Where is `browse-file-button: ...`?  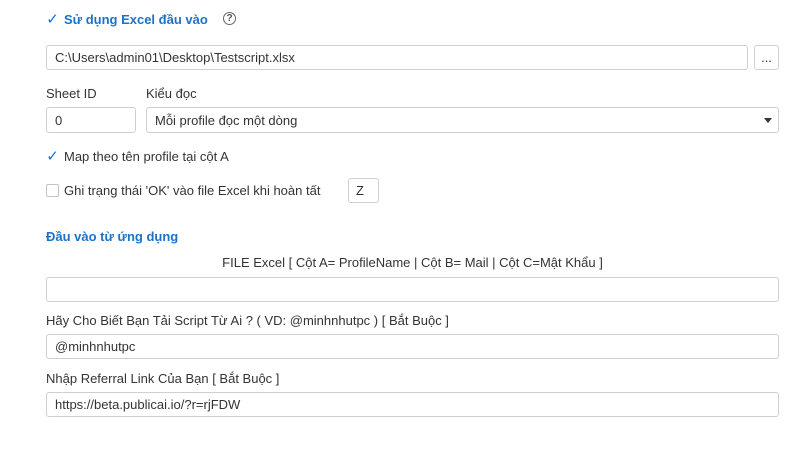 browse-file-button: ... is located at coordinates (766, 57).